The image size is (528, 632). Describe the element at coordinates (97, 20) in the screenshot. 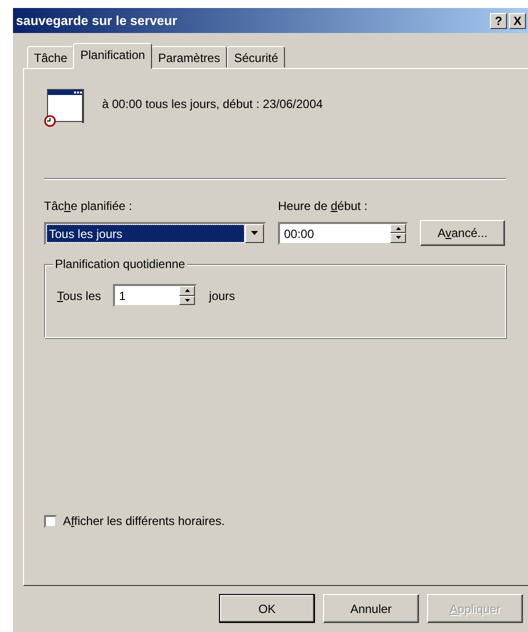

I see `window-title: sauvegarde sur le serveur` at that location.